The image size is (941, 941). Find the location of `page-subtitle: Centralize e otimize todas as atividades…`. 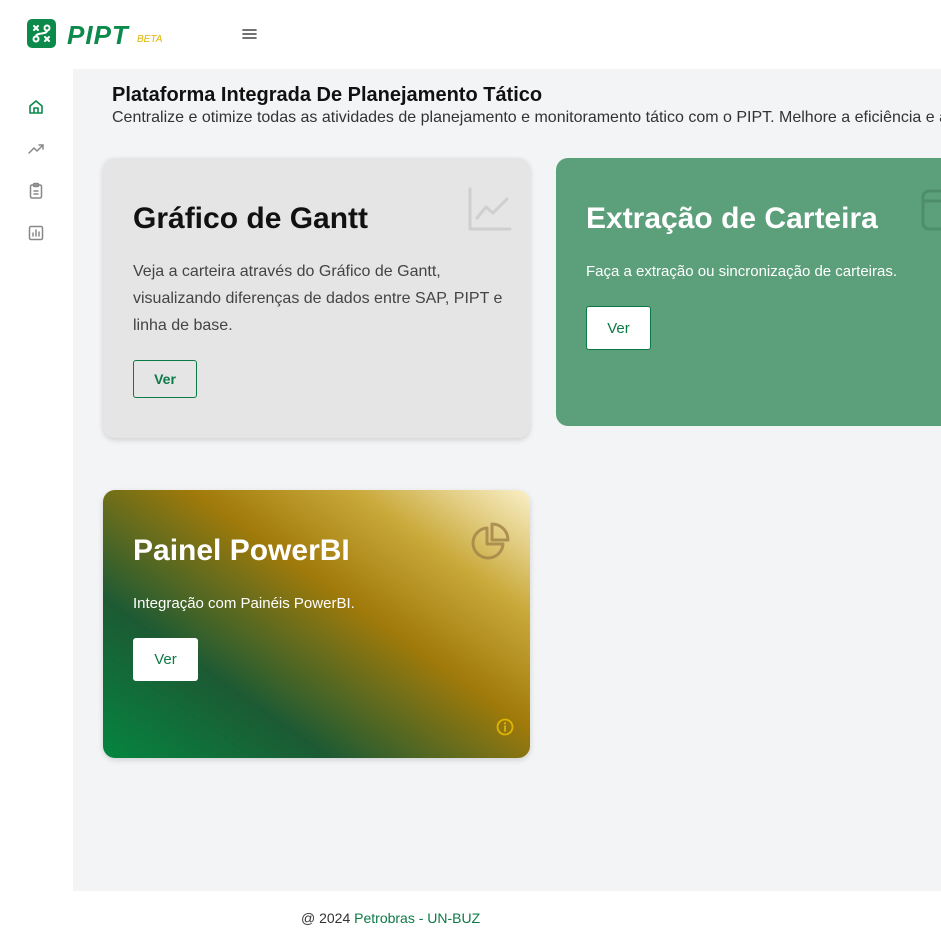

page-subtitle: Centralize e otimize todas as atividades… is located at coordinates (526, 117).